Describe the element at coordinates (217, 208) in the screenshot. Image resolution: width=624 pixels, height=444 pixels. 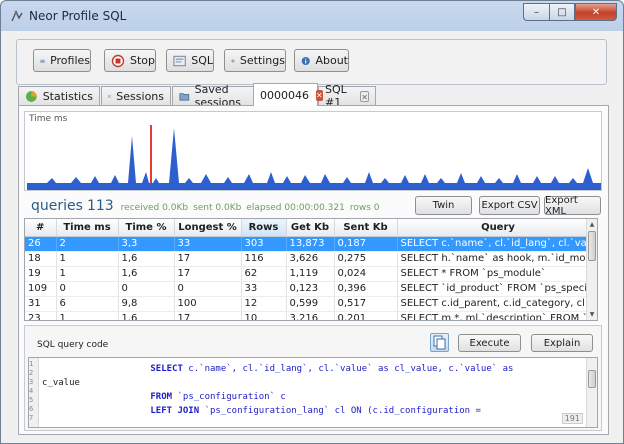
I see `sent-metric: sent 0.0Kb` at that location.